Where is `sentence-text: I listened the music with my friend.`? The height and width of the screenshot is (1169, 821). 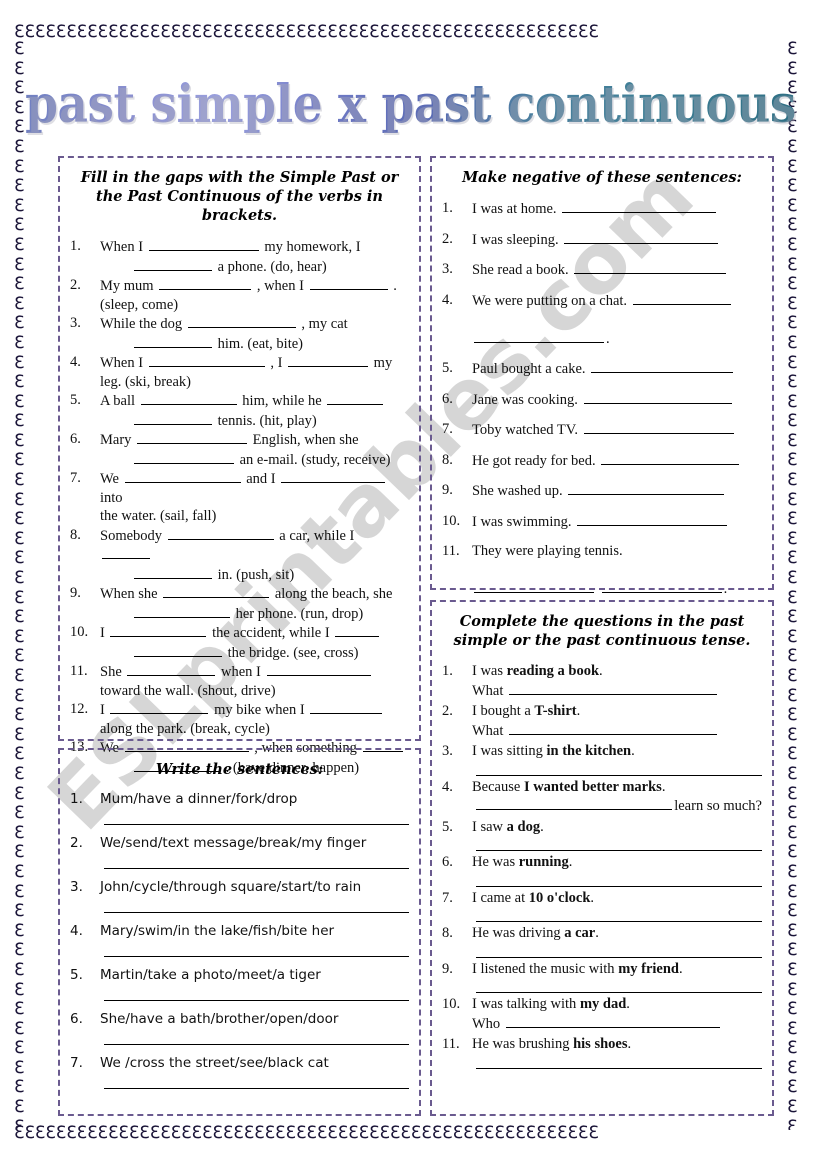
sentence-text: I listened the music with my friend. is located at coordinates (577, 968).